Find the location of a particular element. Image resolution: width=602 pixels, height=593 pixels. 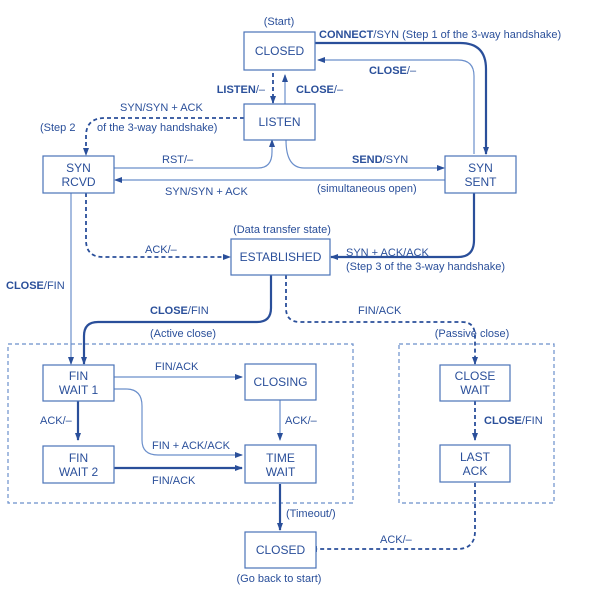

label-close-fin-cw: CLOSE/FIN is located at coordinates (513, 421).